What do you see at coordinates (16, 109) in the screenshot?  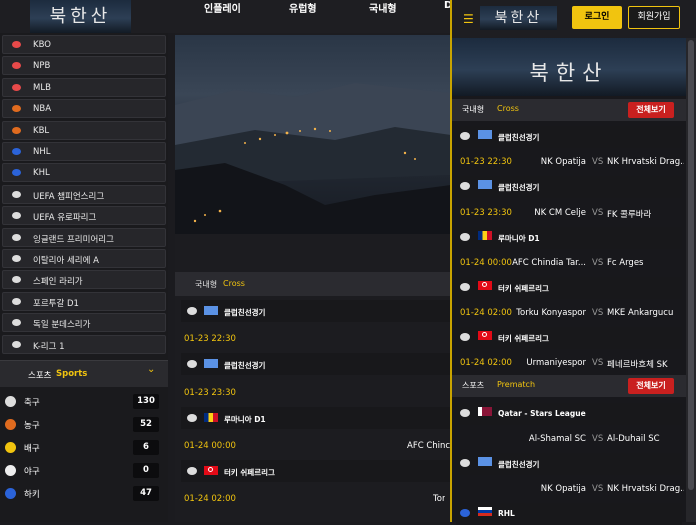 I see `basketball-icon` at bounding box center [16, 109].